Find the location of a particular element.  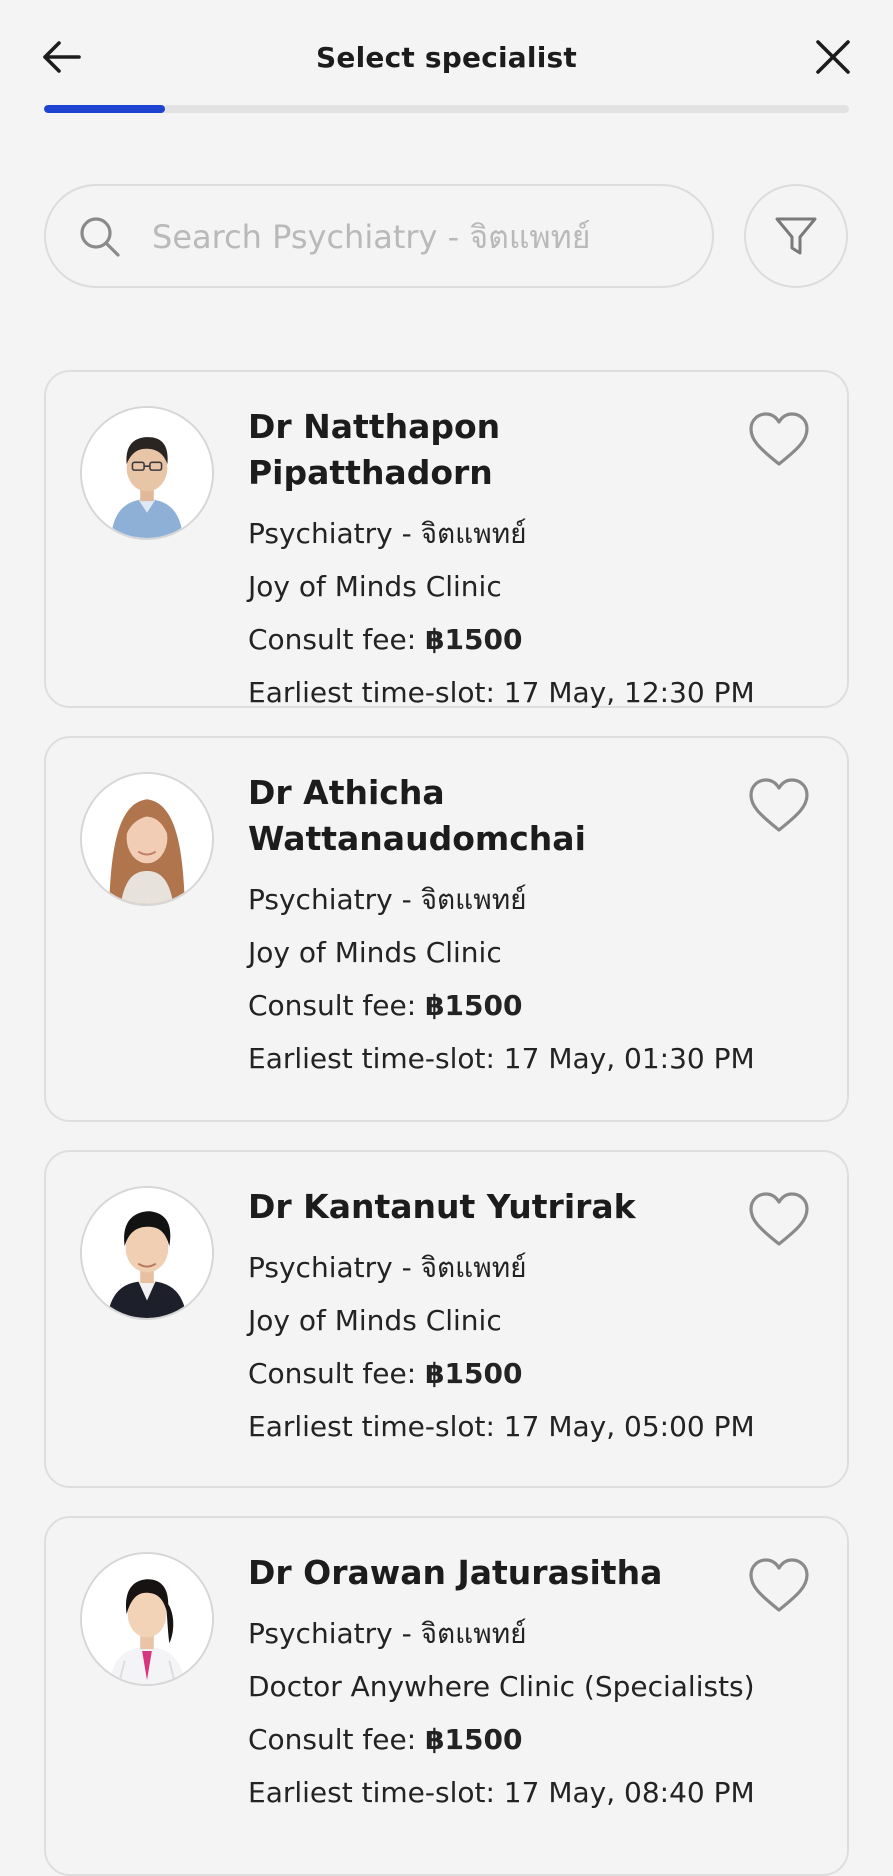

search-bar is located at coordinates (379, 236).